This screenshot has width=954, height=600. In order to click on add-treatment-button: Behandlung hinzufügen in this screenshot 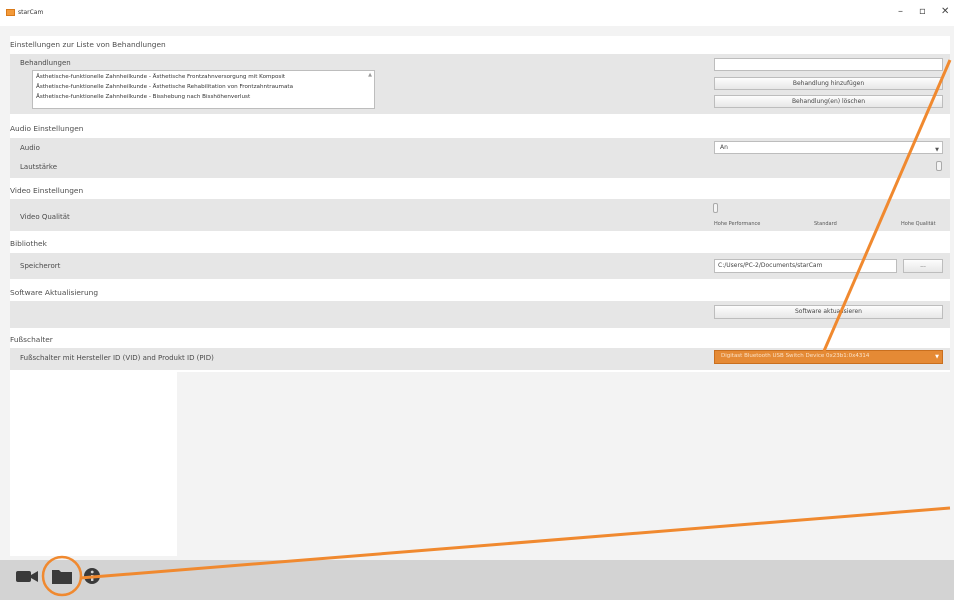, I will do `click(828, 83)`.